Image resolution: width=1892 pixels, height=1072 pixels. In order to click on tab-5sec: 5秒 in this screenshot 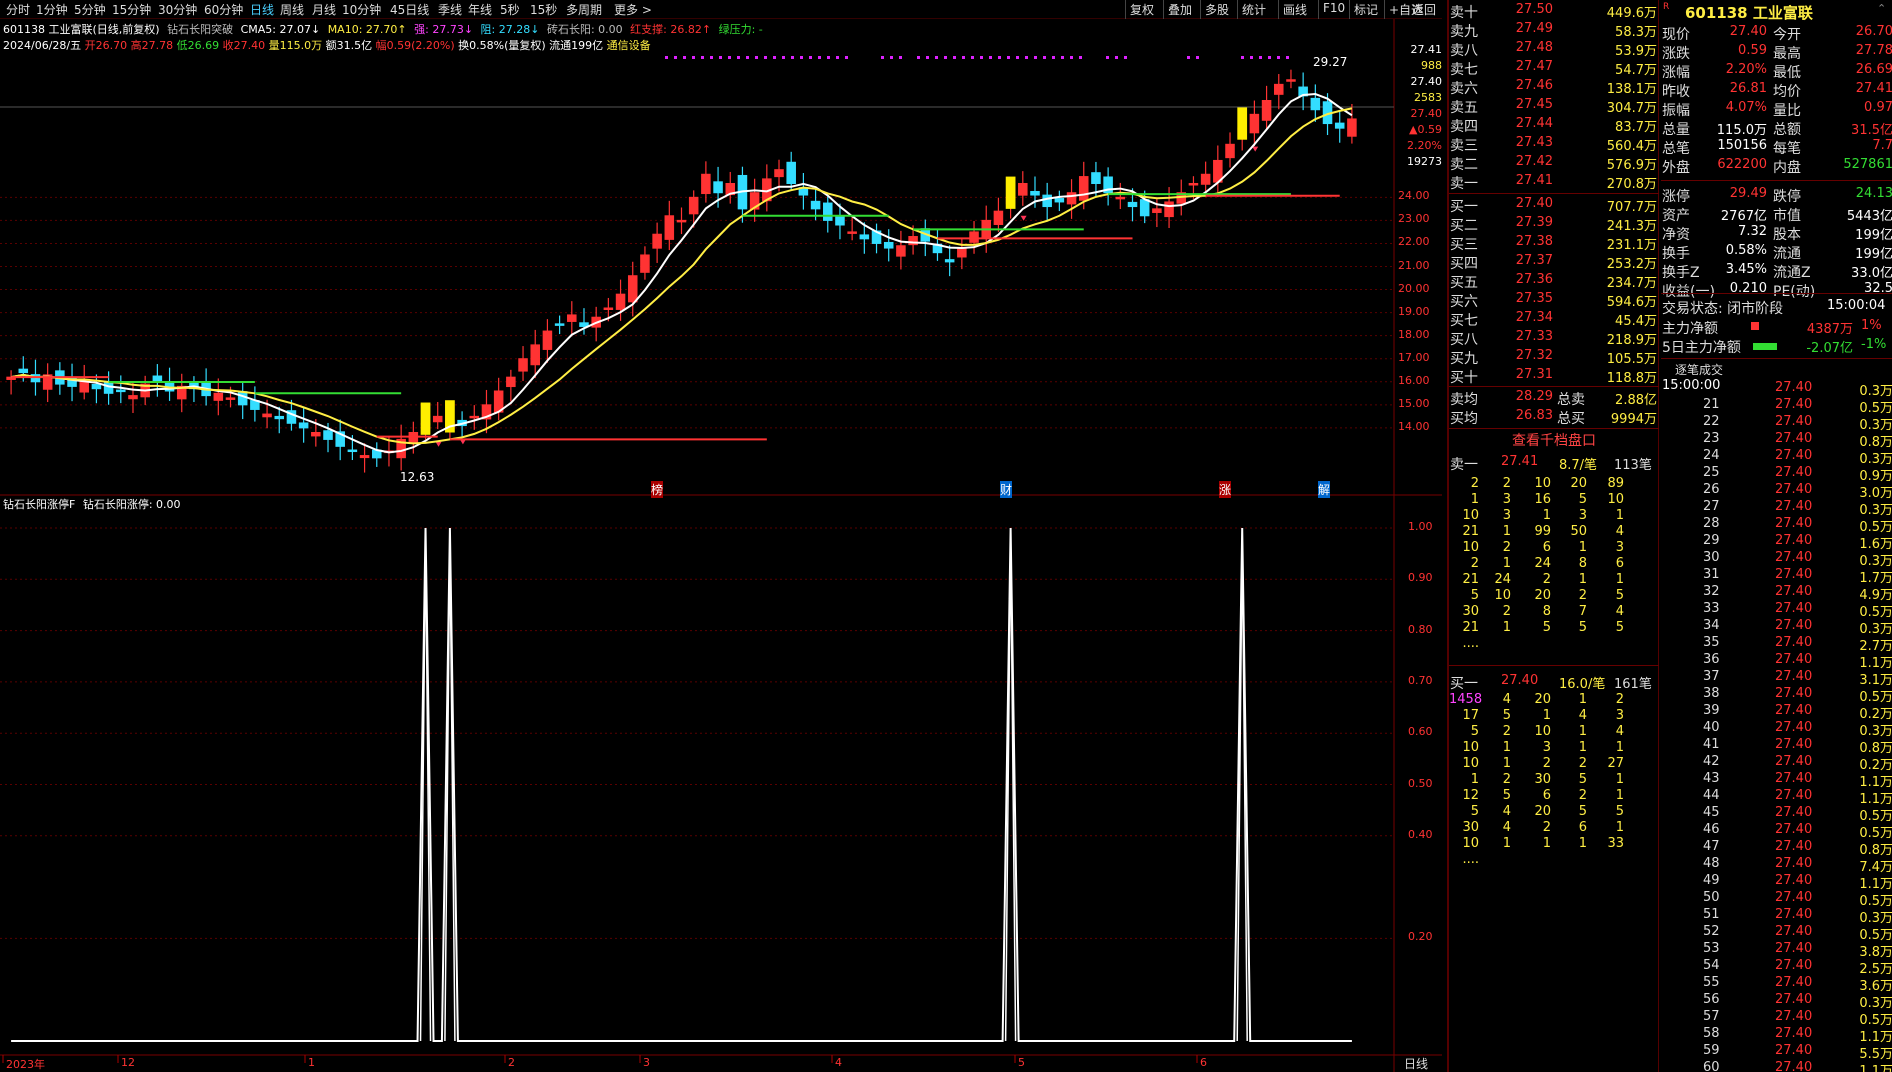, I will do `click(510, 9)`.